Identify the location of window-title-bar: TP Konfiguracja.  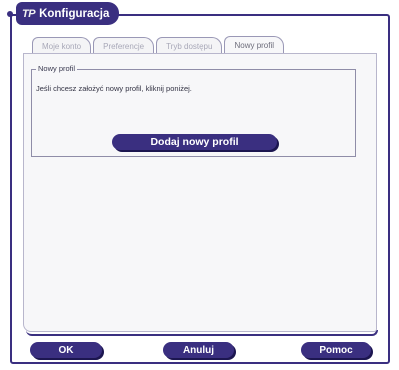
(68, 13).